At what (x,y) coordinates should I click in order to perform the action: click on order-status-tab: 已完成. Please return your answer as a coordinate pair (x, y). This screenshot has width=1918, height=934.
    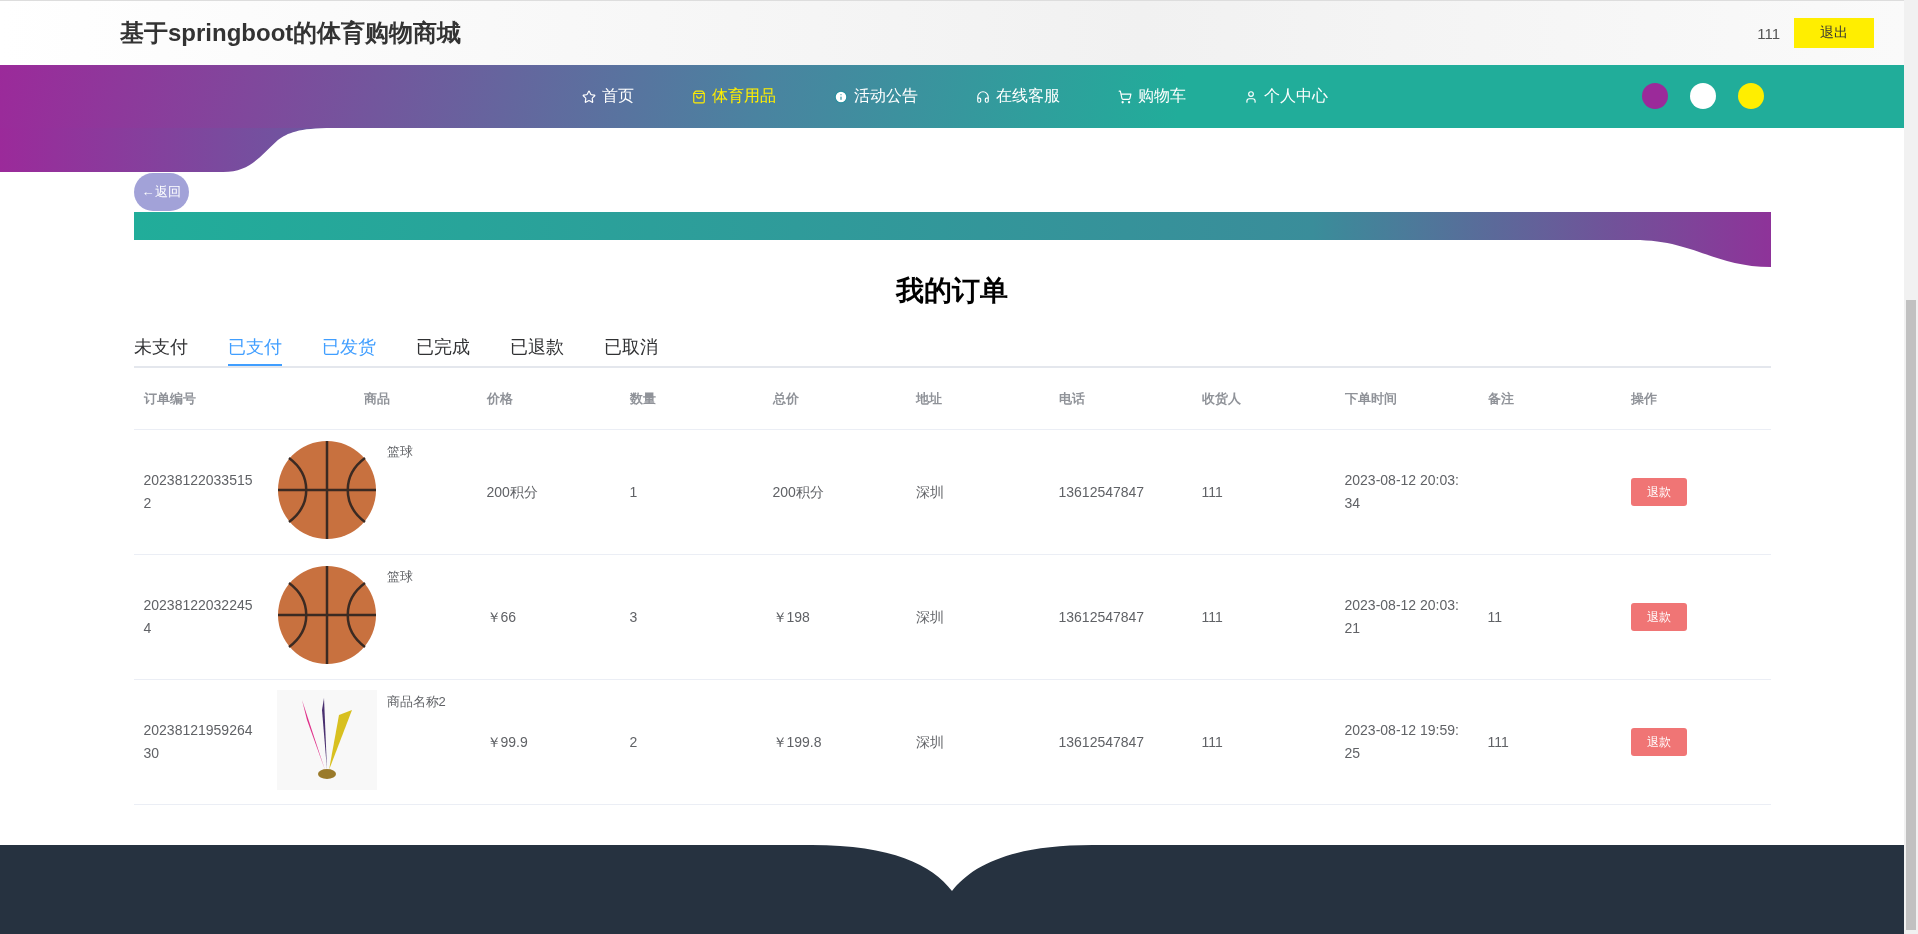
    Looking at the image, I should click on (442, 347).